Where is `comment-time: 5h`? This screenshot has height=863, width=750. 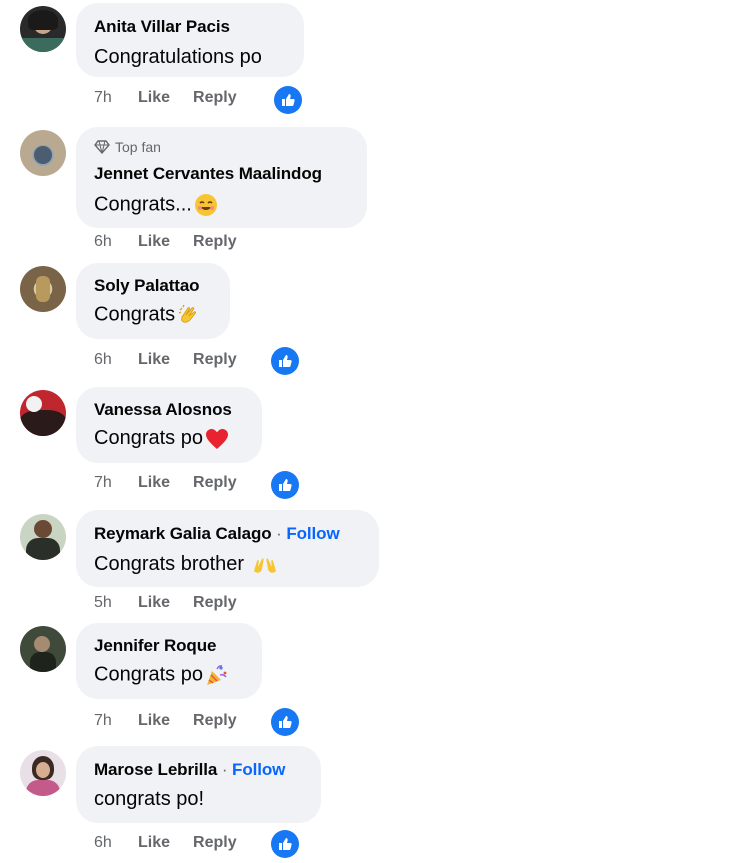
comment-time: 5h is located at coordinates (116, 603).